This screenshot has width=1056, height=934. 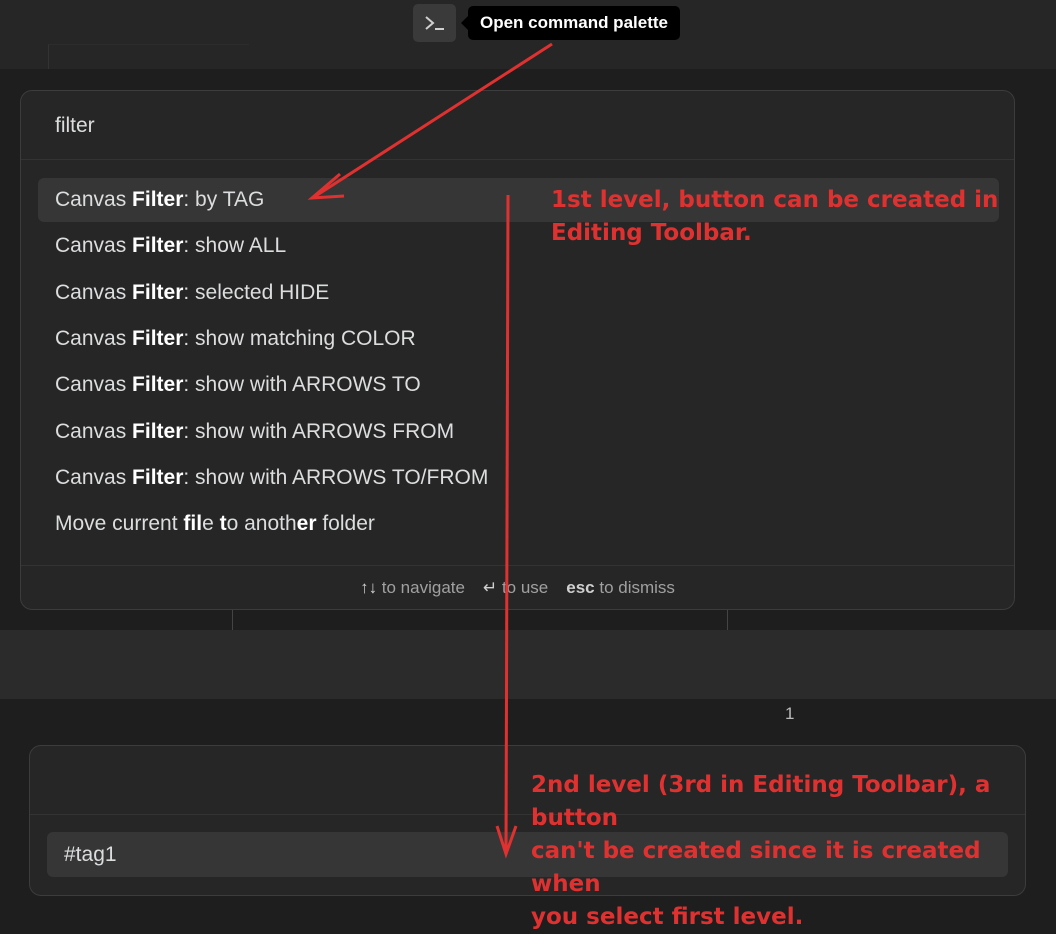 What do you see at coordinates (790, 713) in the screenshot?
I see `page-number: 1` at bounding box center [790, 713].